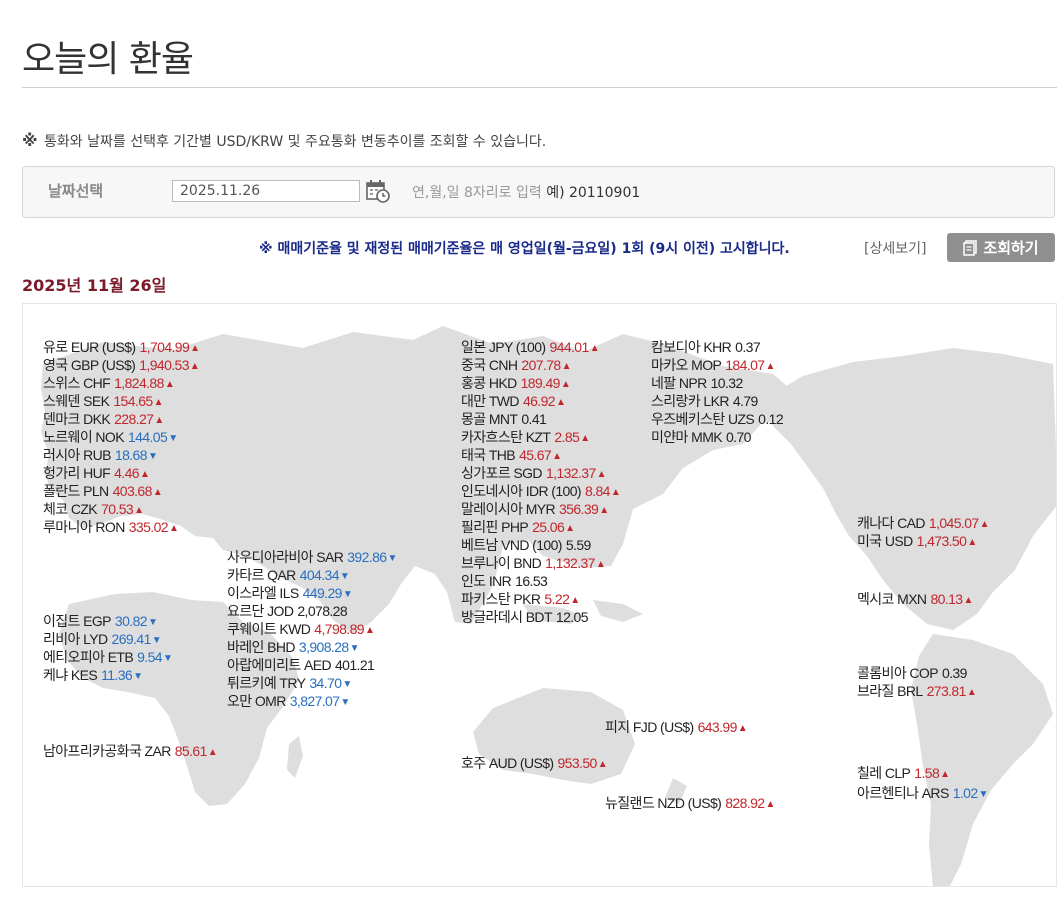 This screenshot has height=916, width=1063. Describe the element at coordinates (121, 348) in the screenshot. I see `rate-item: 유로 EUR (US$) 1,704.99▲` at that location.